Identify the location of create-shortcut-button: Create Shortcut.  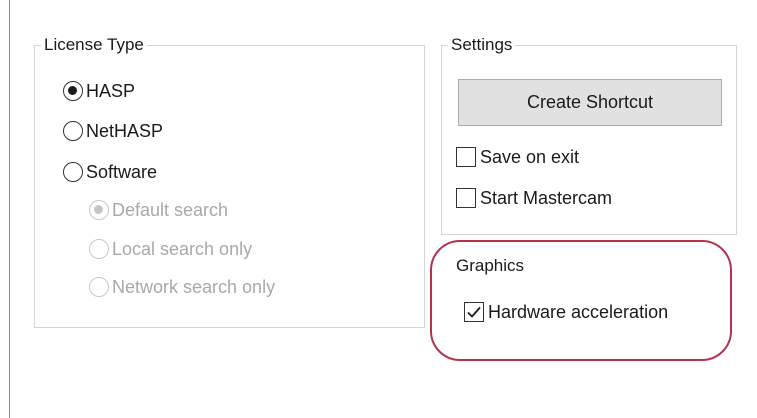
(590, 102).